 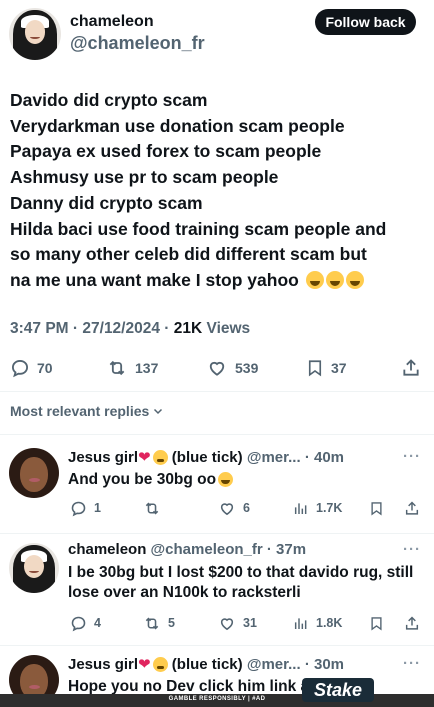 What do you see at coordinates (188, 328) in the screenshot?
I see `views-count: 21K` at bounding box center [188, 328].